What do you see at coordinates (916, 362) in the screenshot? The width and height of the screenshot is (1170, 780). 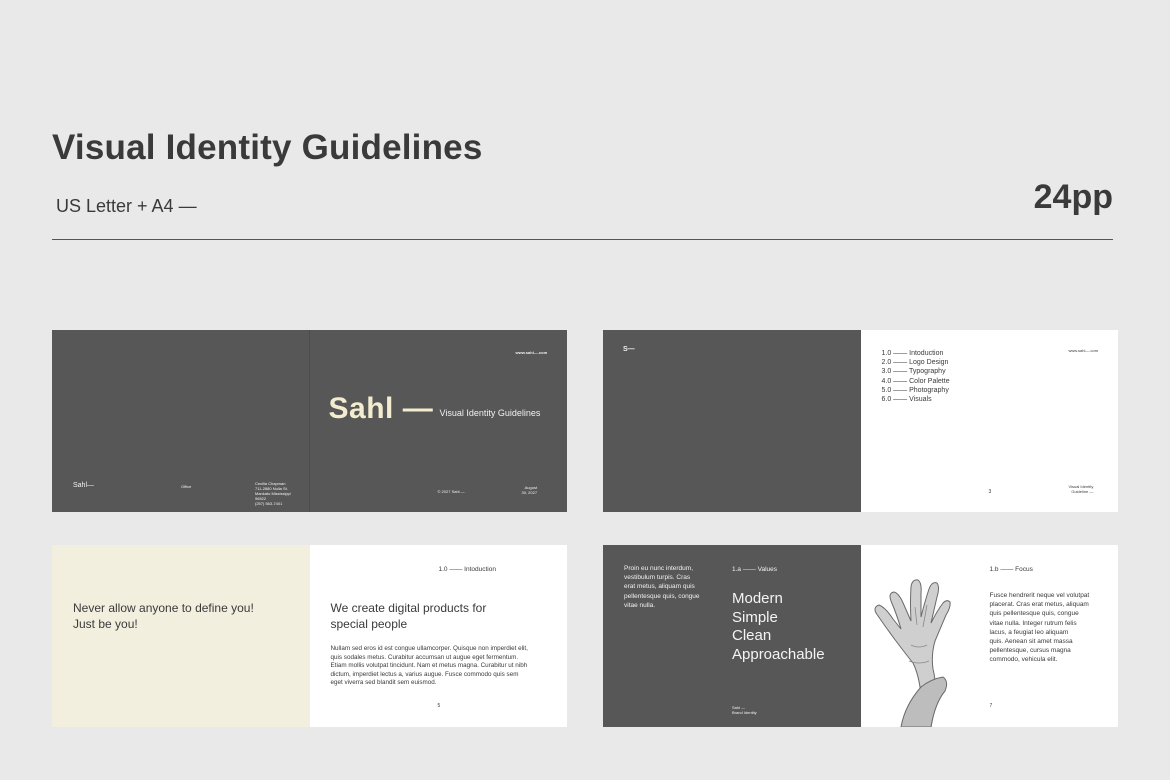 I see `toc-item: 2.0 —— Logo Design` at bounding box center [916, 362].